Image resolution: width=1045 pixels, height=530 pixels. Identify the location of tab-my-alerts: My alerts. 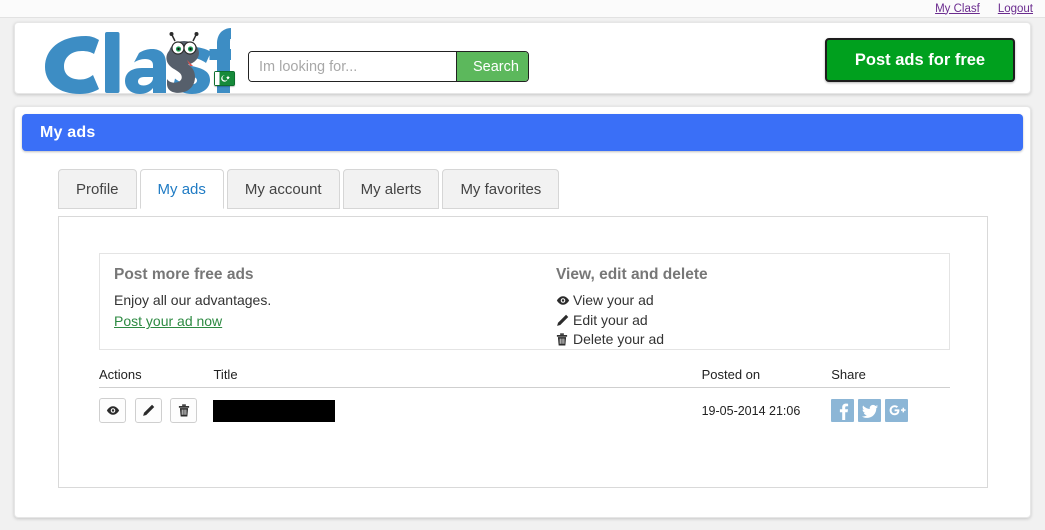
(391, 189).